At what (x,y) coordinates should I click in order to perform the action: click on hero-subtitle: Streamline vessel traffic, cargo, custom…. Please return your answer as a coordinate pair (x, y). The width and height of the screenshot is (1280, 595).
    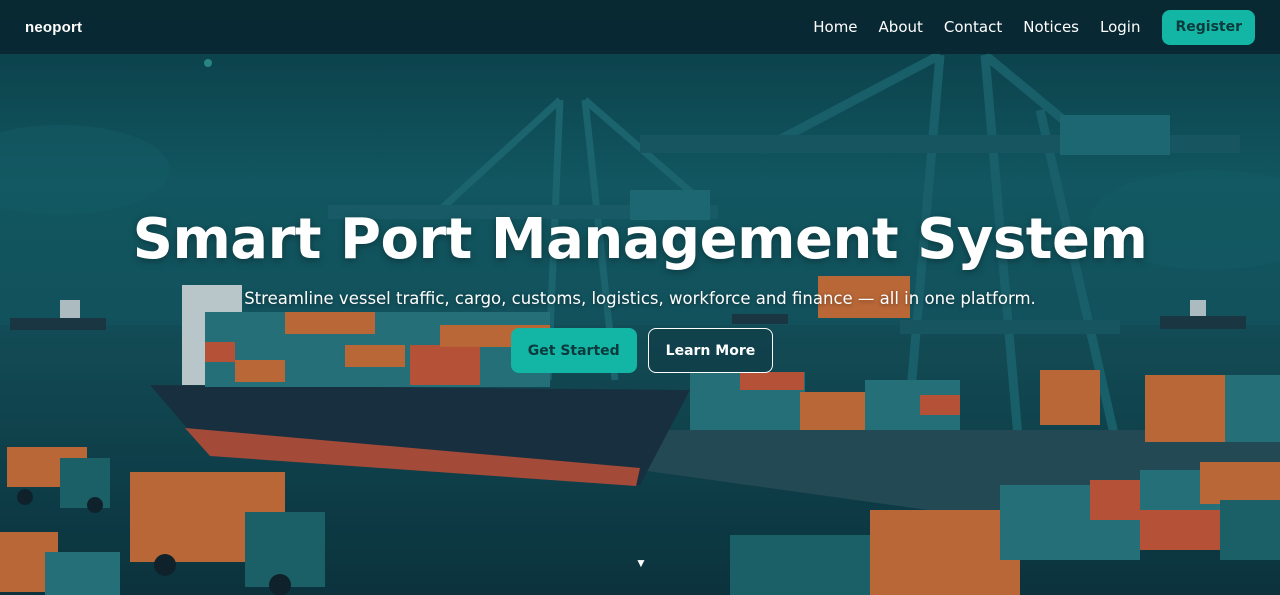
    Looking at the image, I should click on (640, 298).